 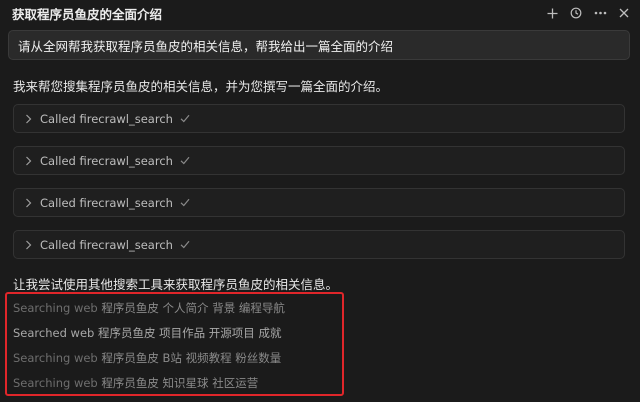 What do you see at coordinates (191, 358) in the screenshot?
I see `search-query: 程序员鱼皮 B站 视频教程 粉丝数量` at bounding box center [191, 358].